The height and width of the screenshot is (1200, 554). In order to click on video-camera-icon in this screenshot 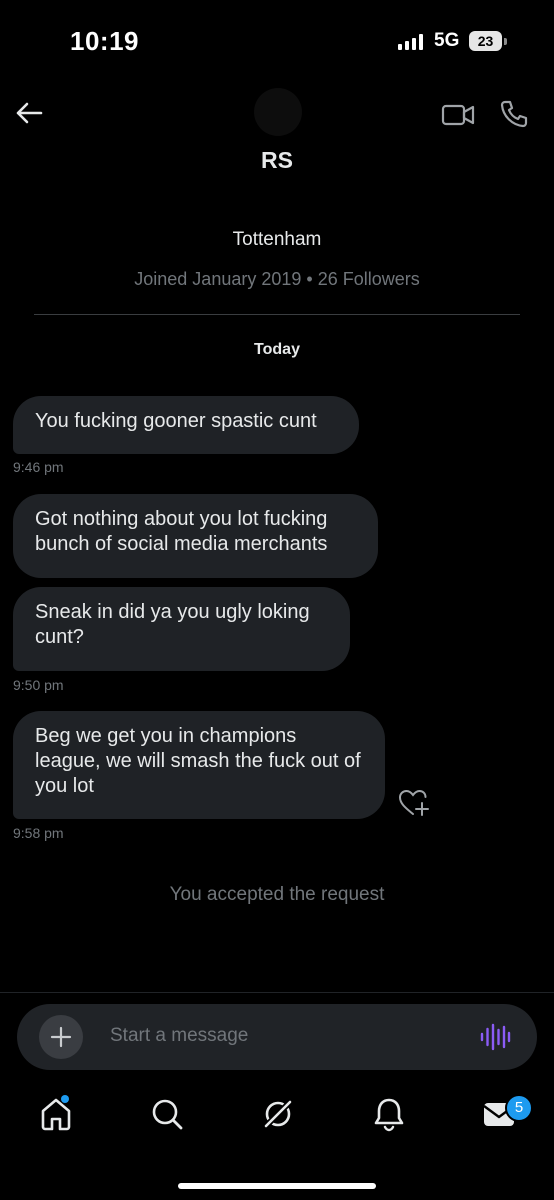, I will do `click(458, 115)`.